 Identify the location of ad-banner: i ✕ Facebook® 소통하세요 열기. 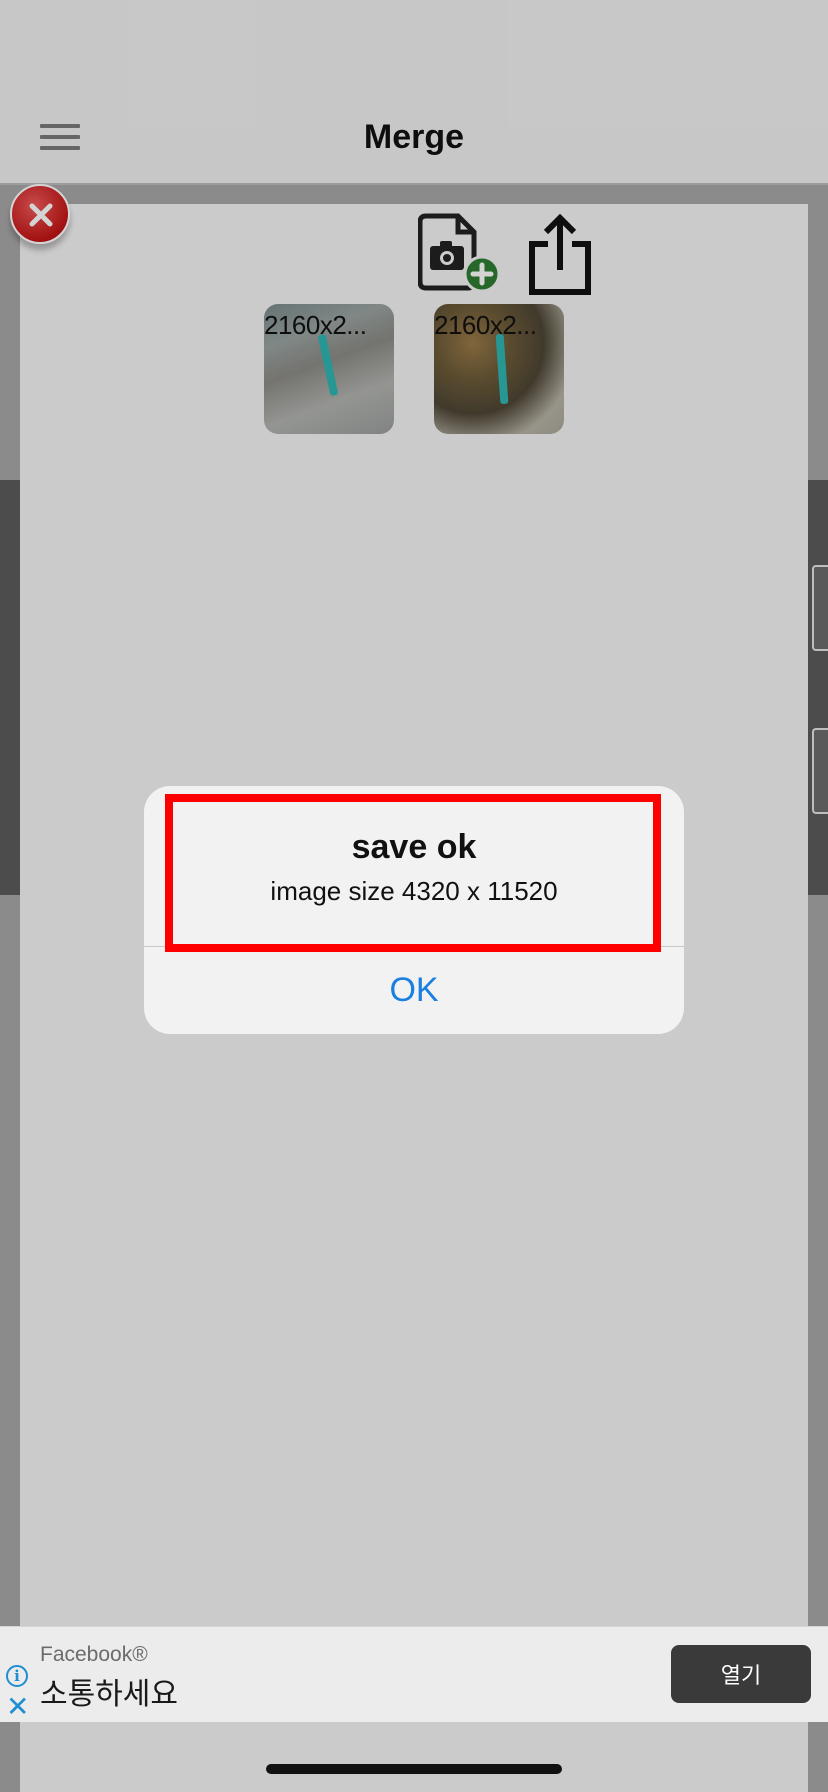
(414, 1674).